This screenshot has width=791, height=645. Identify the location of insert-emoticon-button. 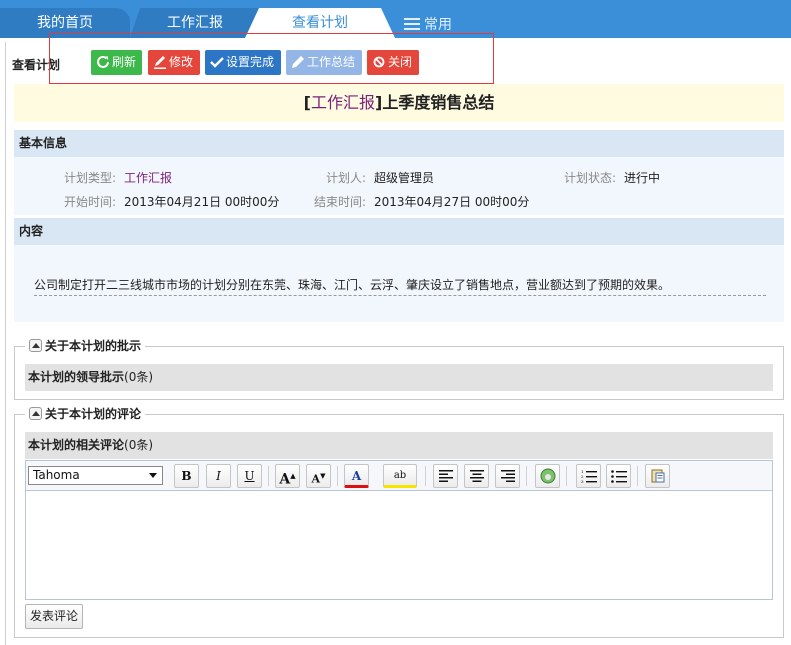
(547, 476).